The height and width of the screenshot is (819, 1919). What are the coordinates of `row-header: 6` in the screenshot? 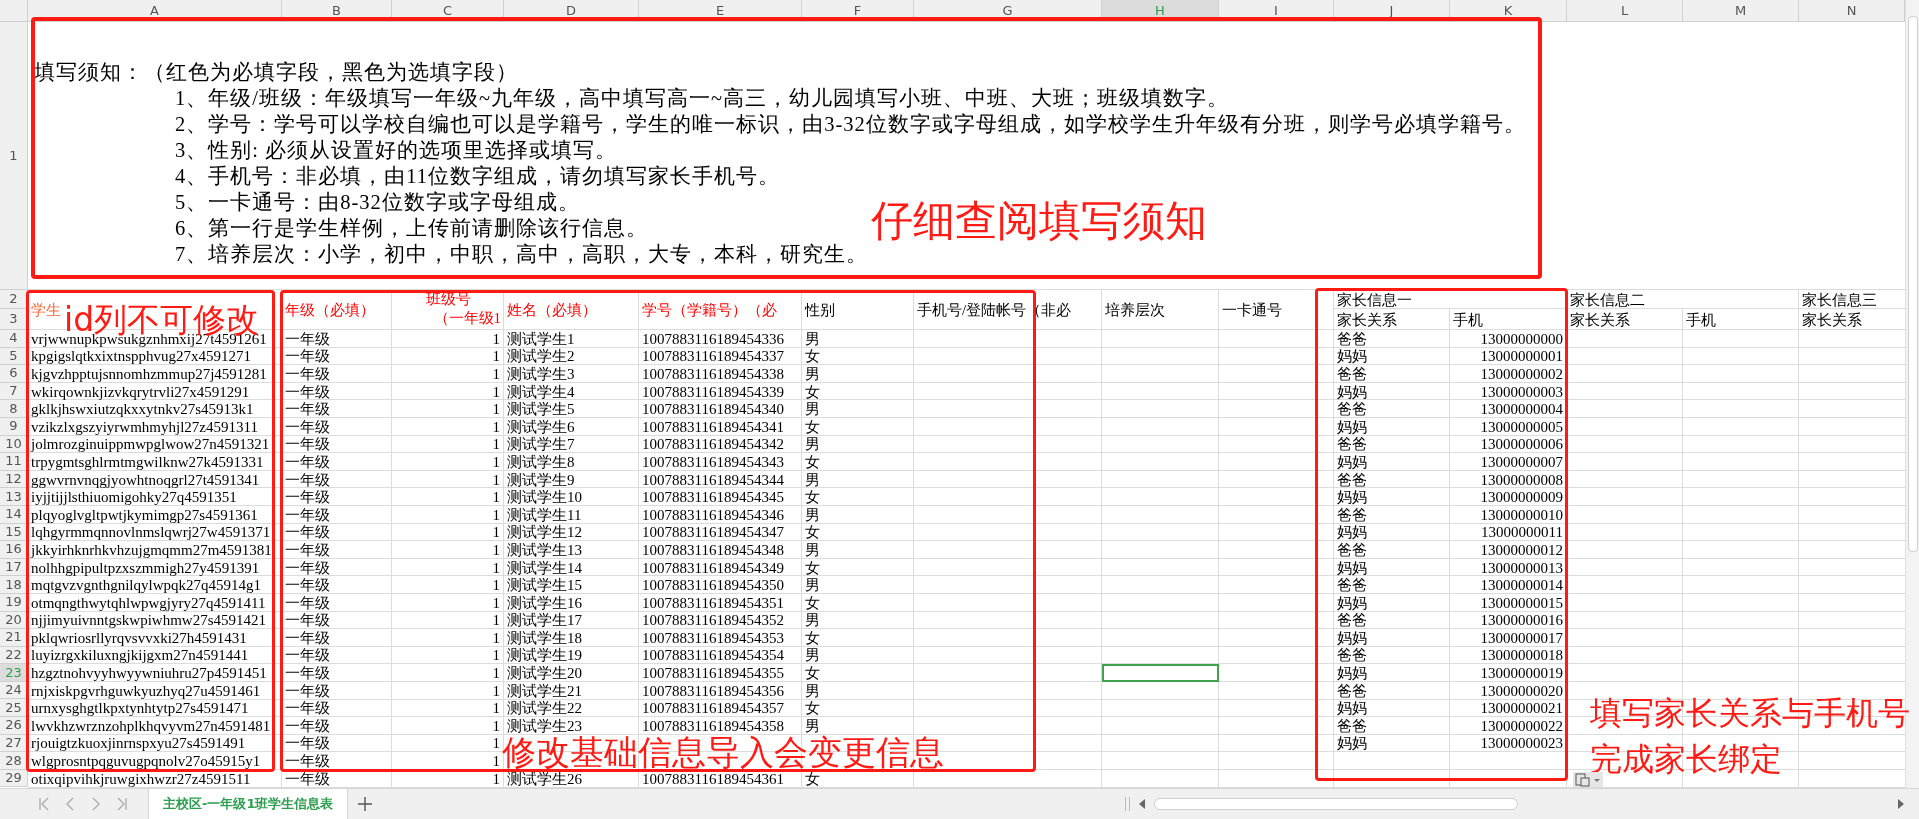 It's located at (14, 374).